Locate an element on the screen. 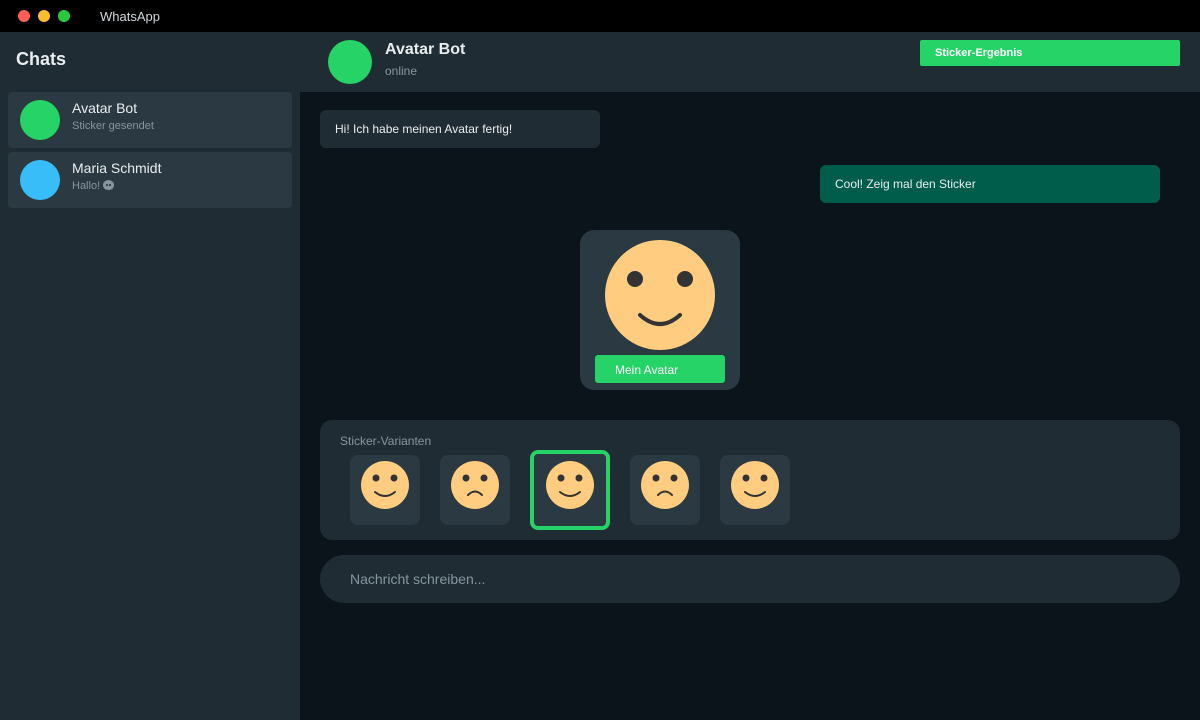 Image resolution: width=1200 pixels, height=720 pixels. smiley-face-icon is located at coordinates (660, 295).